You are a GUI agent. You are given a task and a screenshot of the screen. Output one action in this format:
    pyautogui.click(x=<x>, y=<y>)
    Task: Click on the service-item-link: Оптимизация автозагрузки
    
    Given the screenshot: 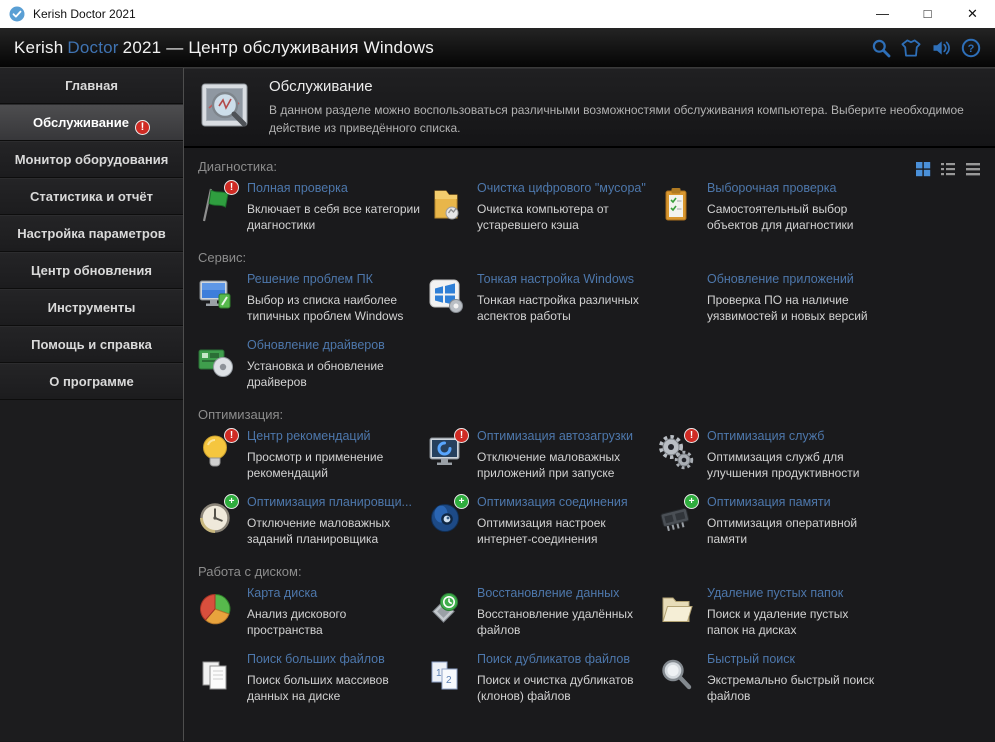 What is the action you would take?
    pyautogui.click(x=564, y=437)
    